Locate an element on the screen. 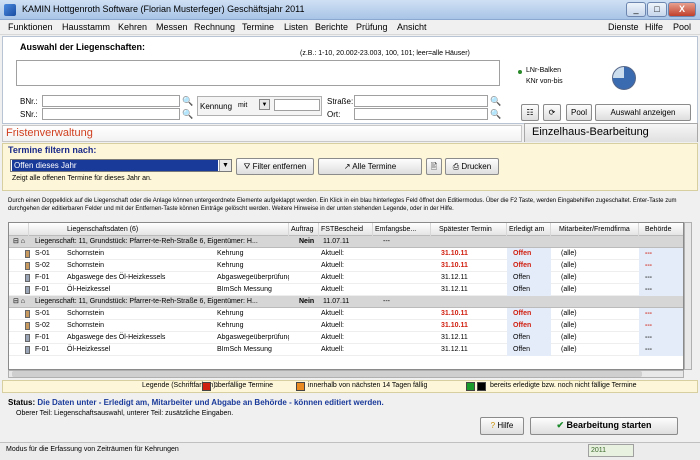  menu-ansicht: Ansicht is located at coordinates (412, 27).